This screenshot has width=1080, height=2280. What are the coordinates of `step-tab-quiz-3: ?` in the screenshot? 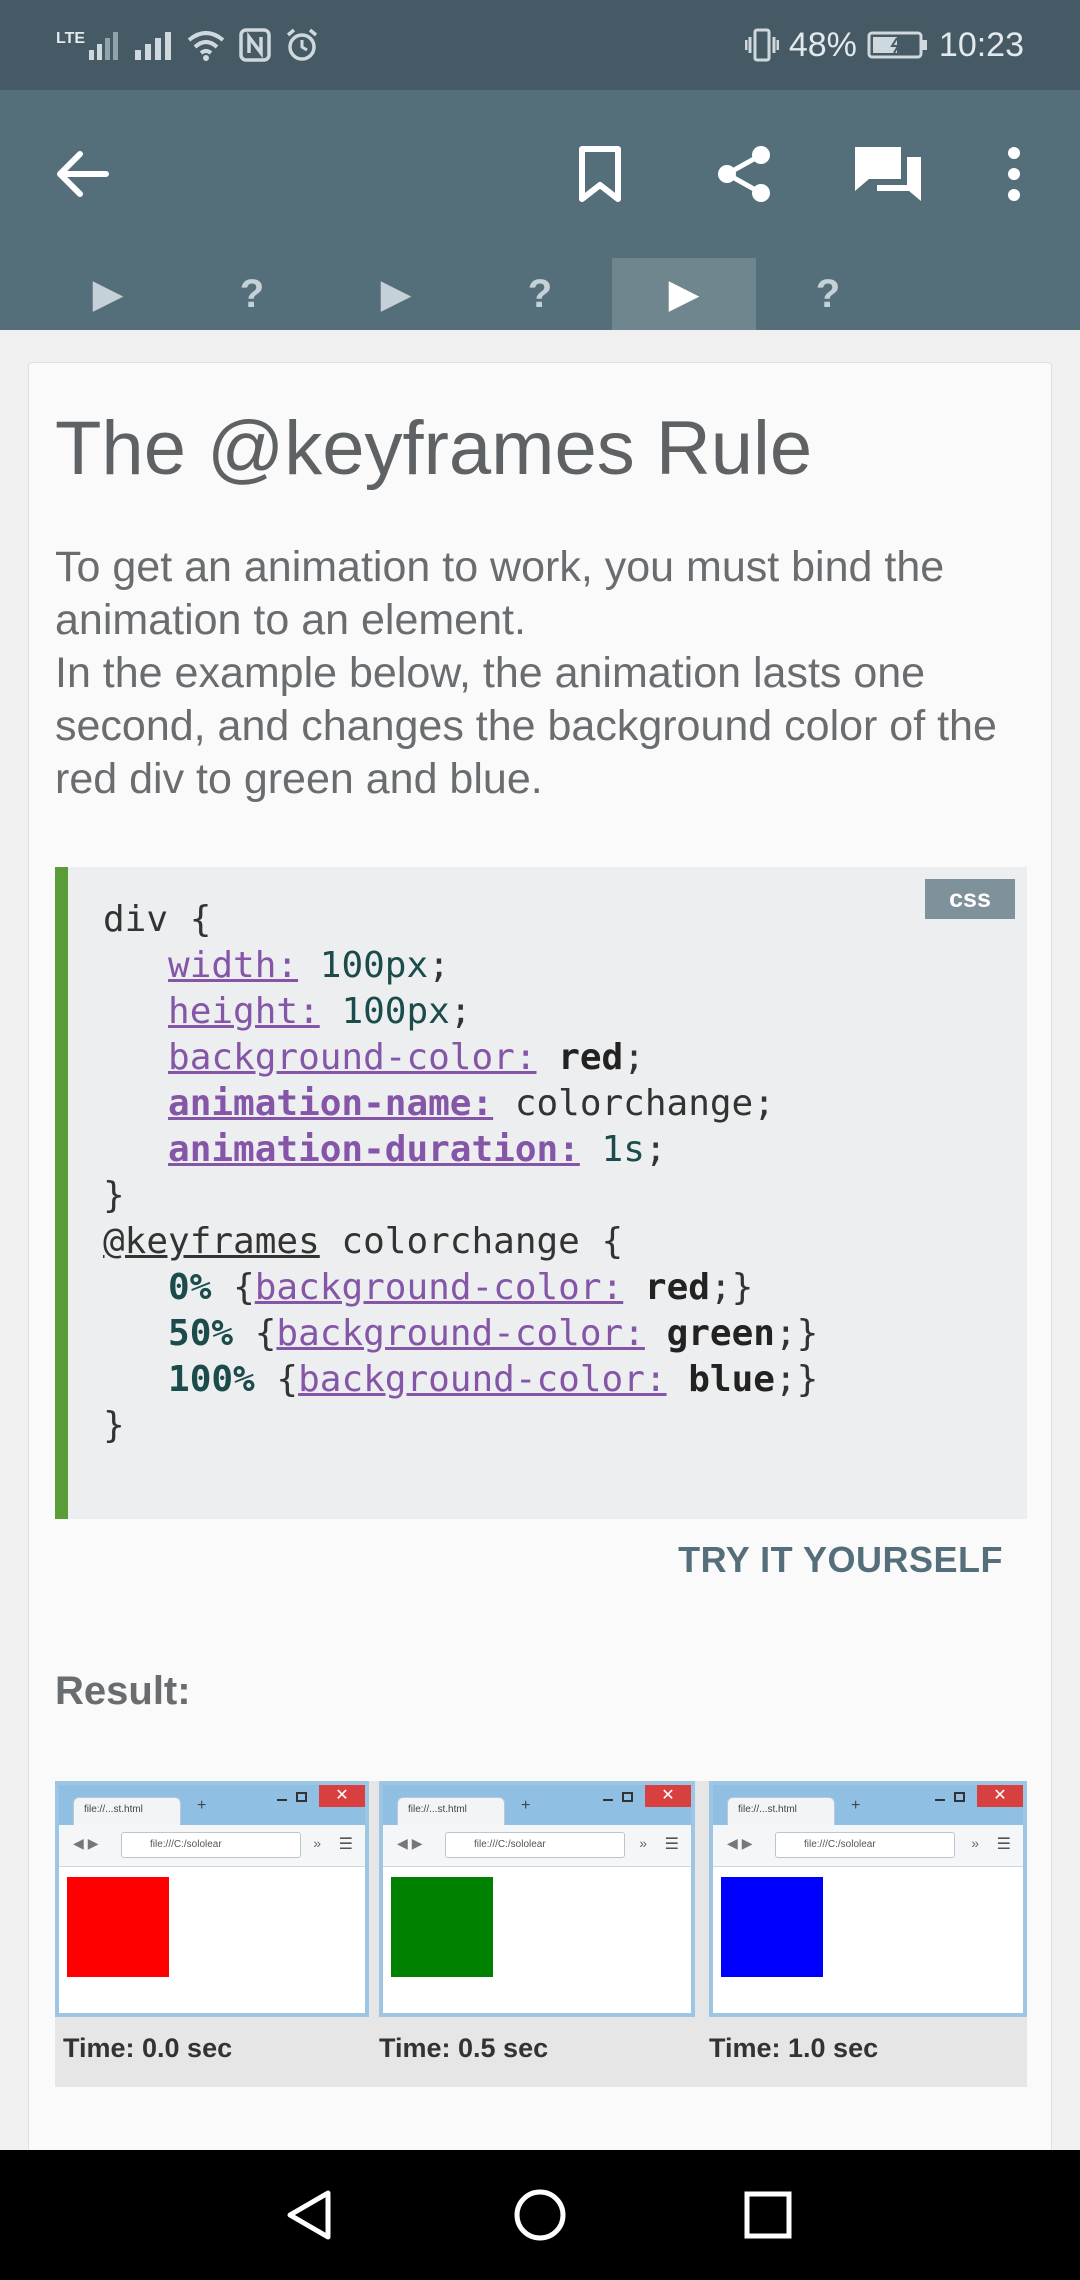 It's located at (828, 294).